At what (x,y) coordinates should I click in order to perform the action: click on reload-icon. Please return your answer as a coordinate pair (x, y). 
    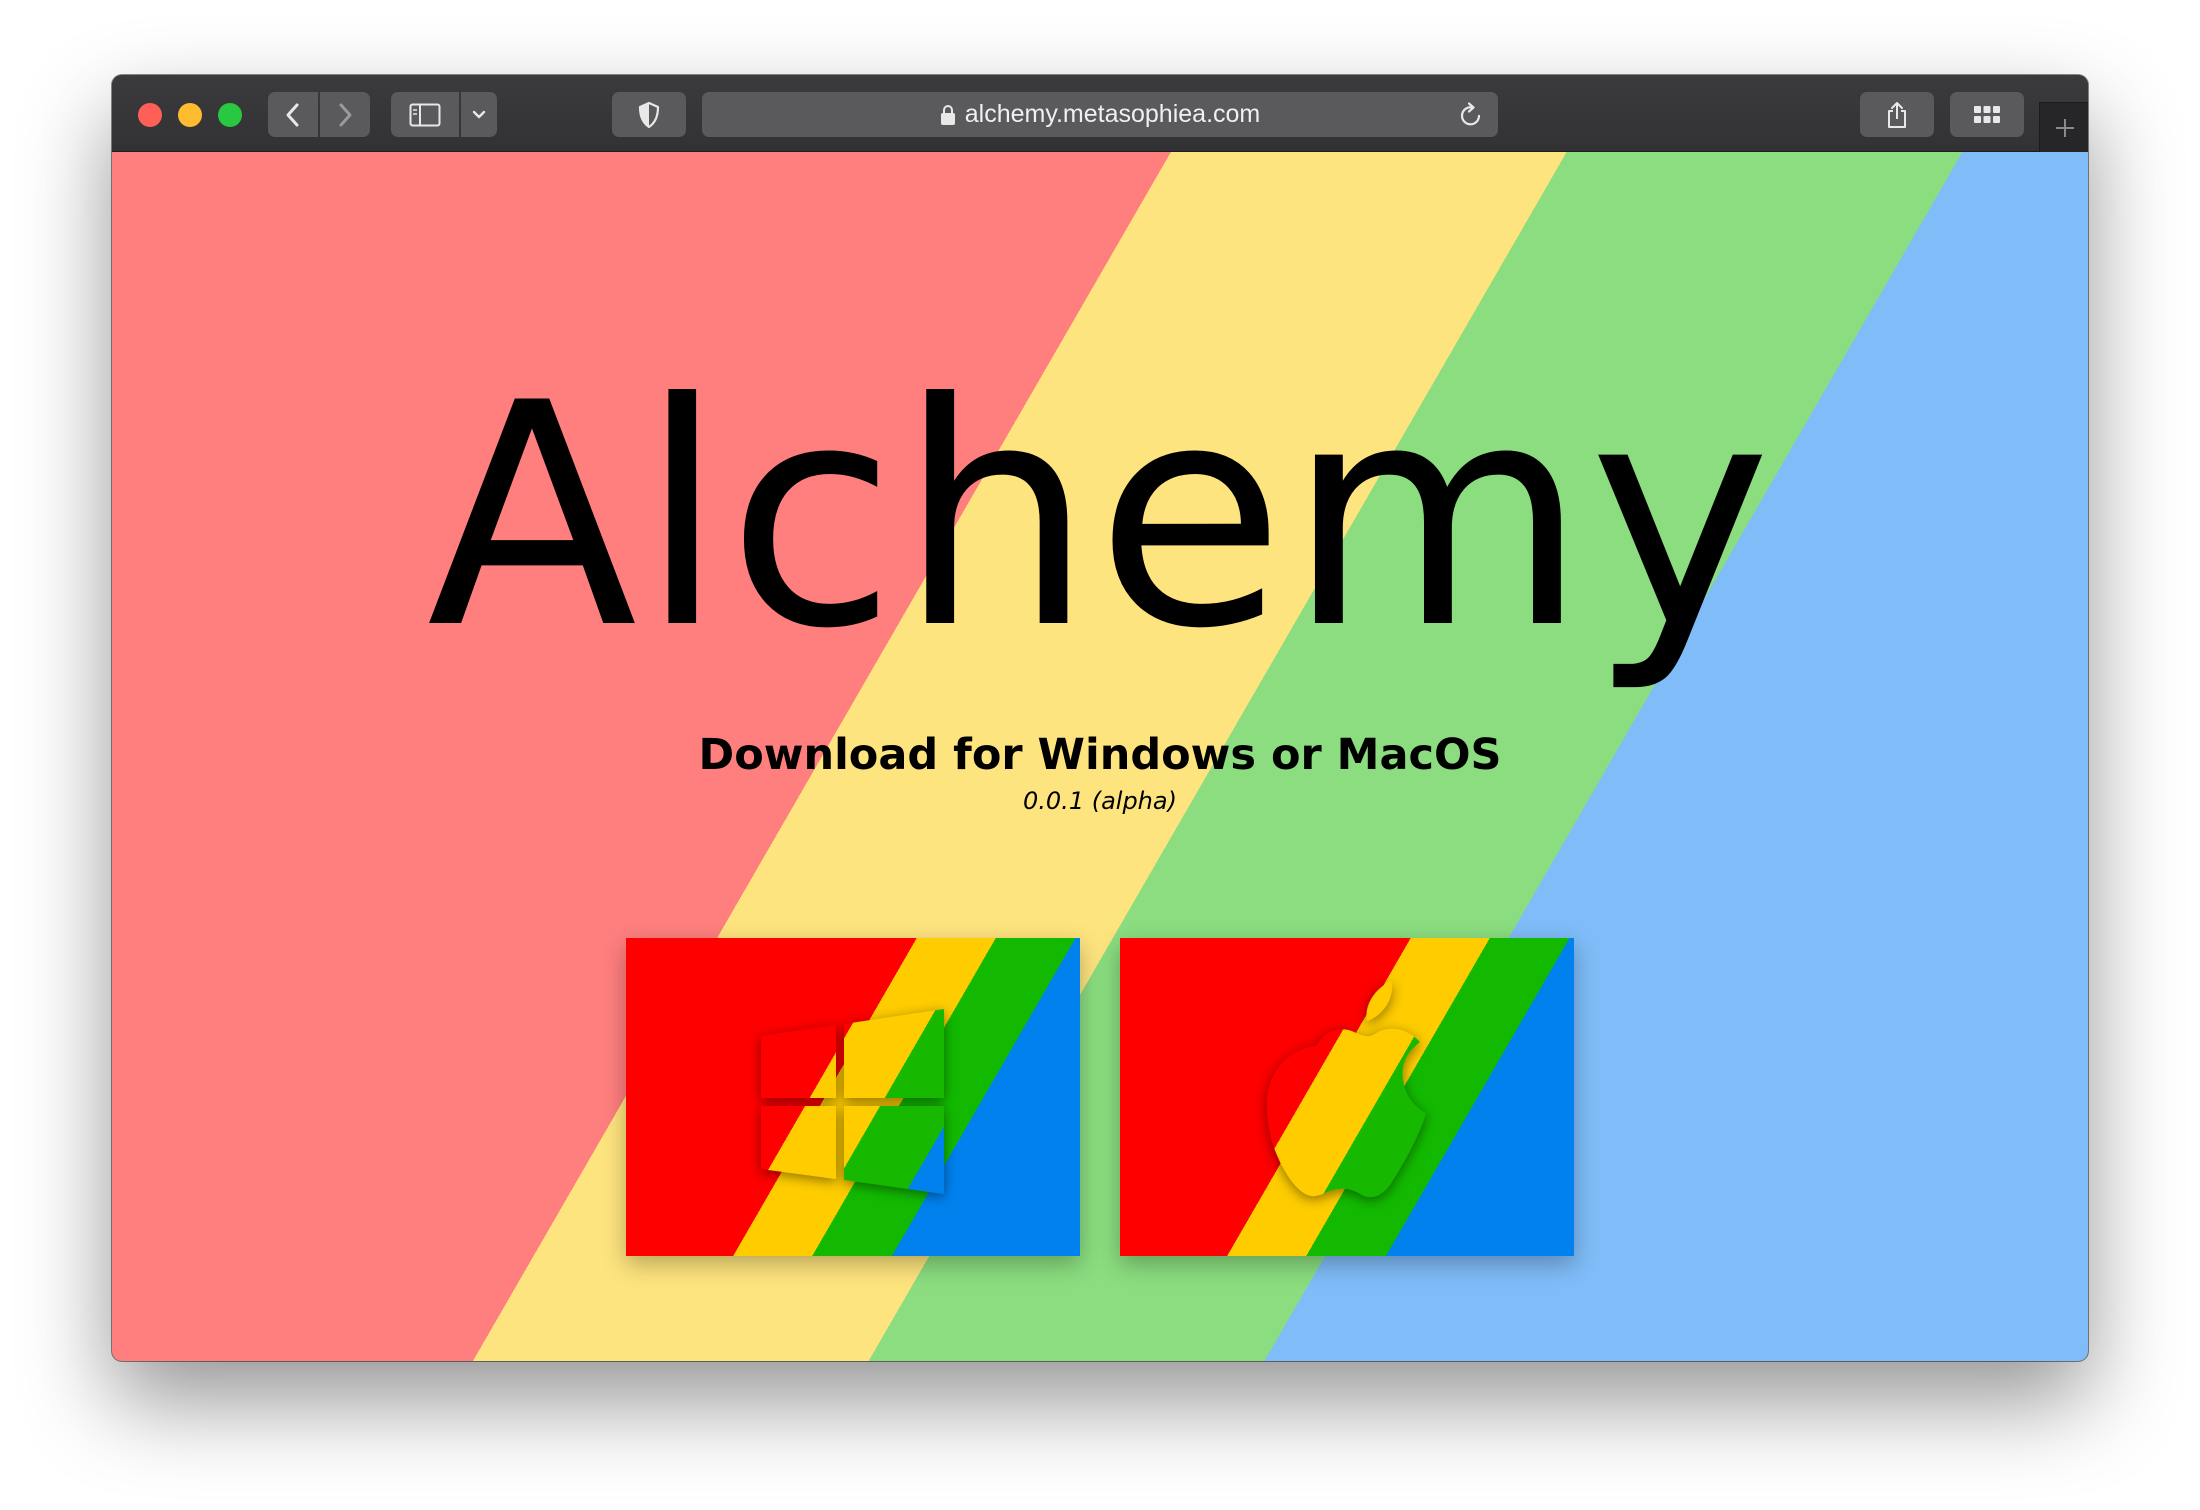
    Looking at the image, I should click on (1471, 115).